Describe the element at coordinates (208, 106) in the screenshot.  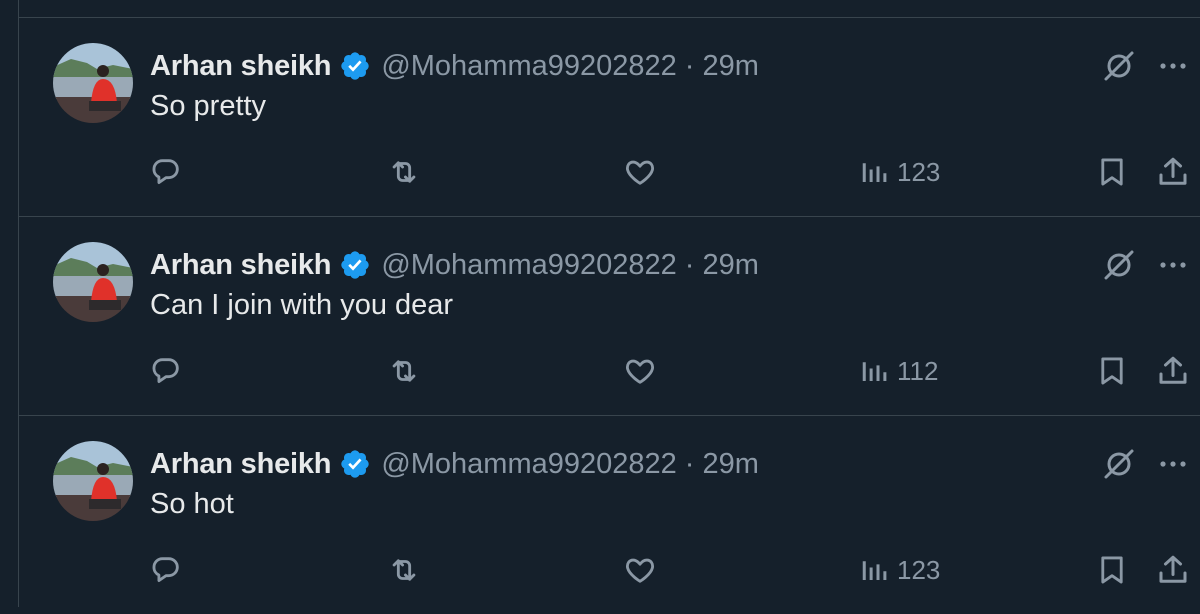
I see `reply-text: So pretty` at that location.